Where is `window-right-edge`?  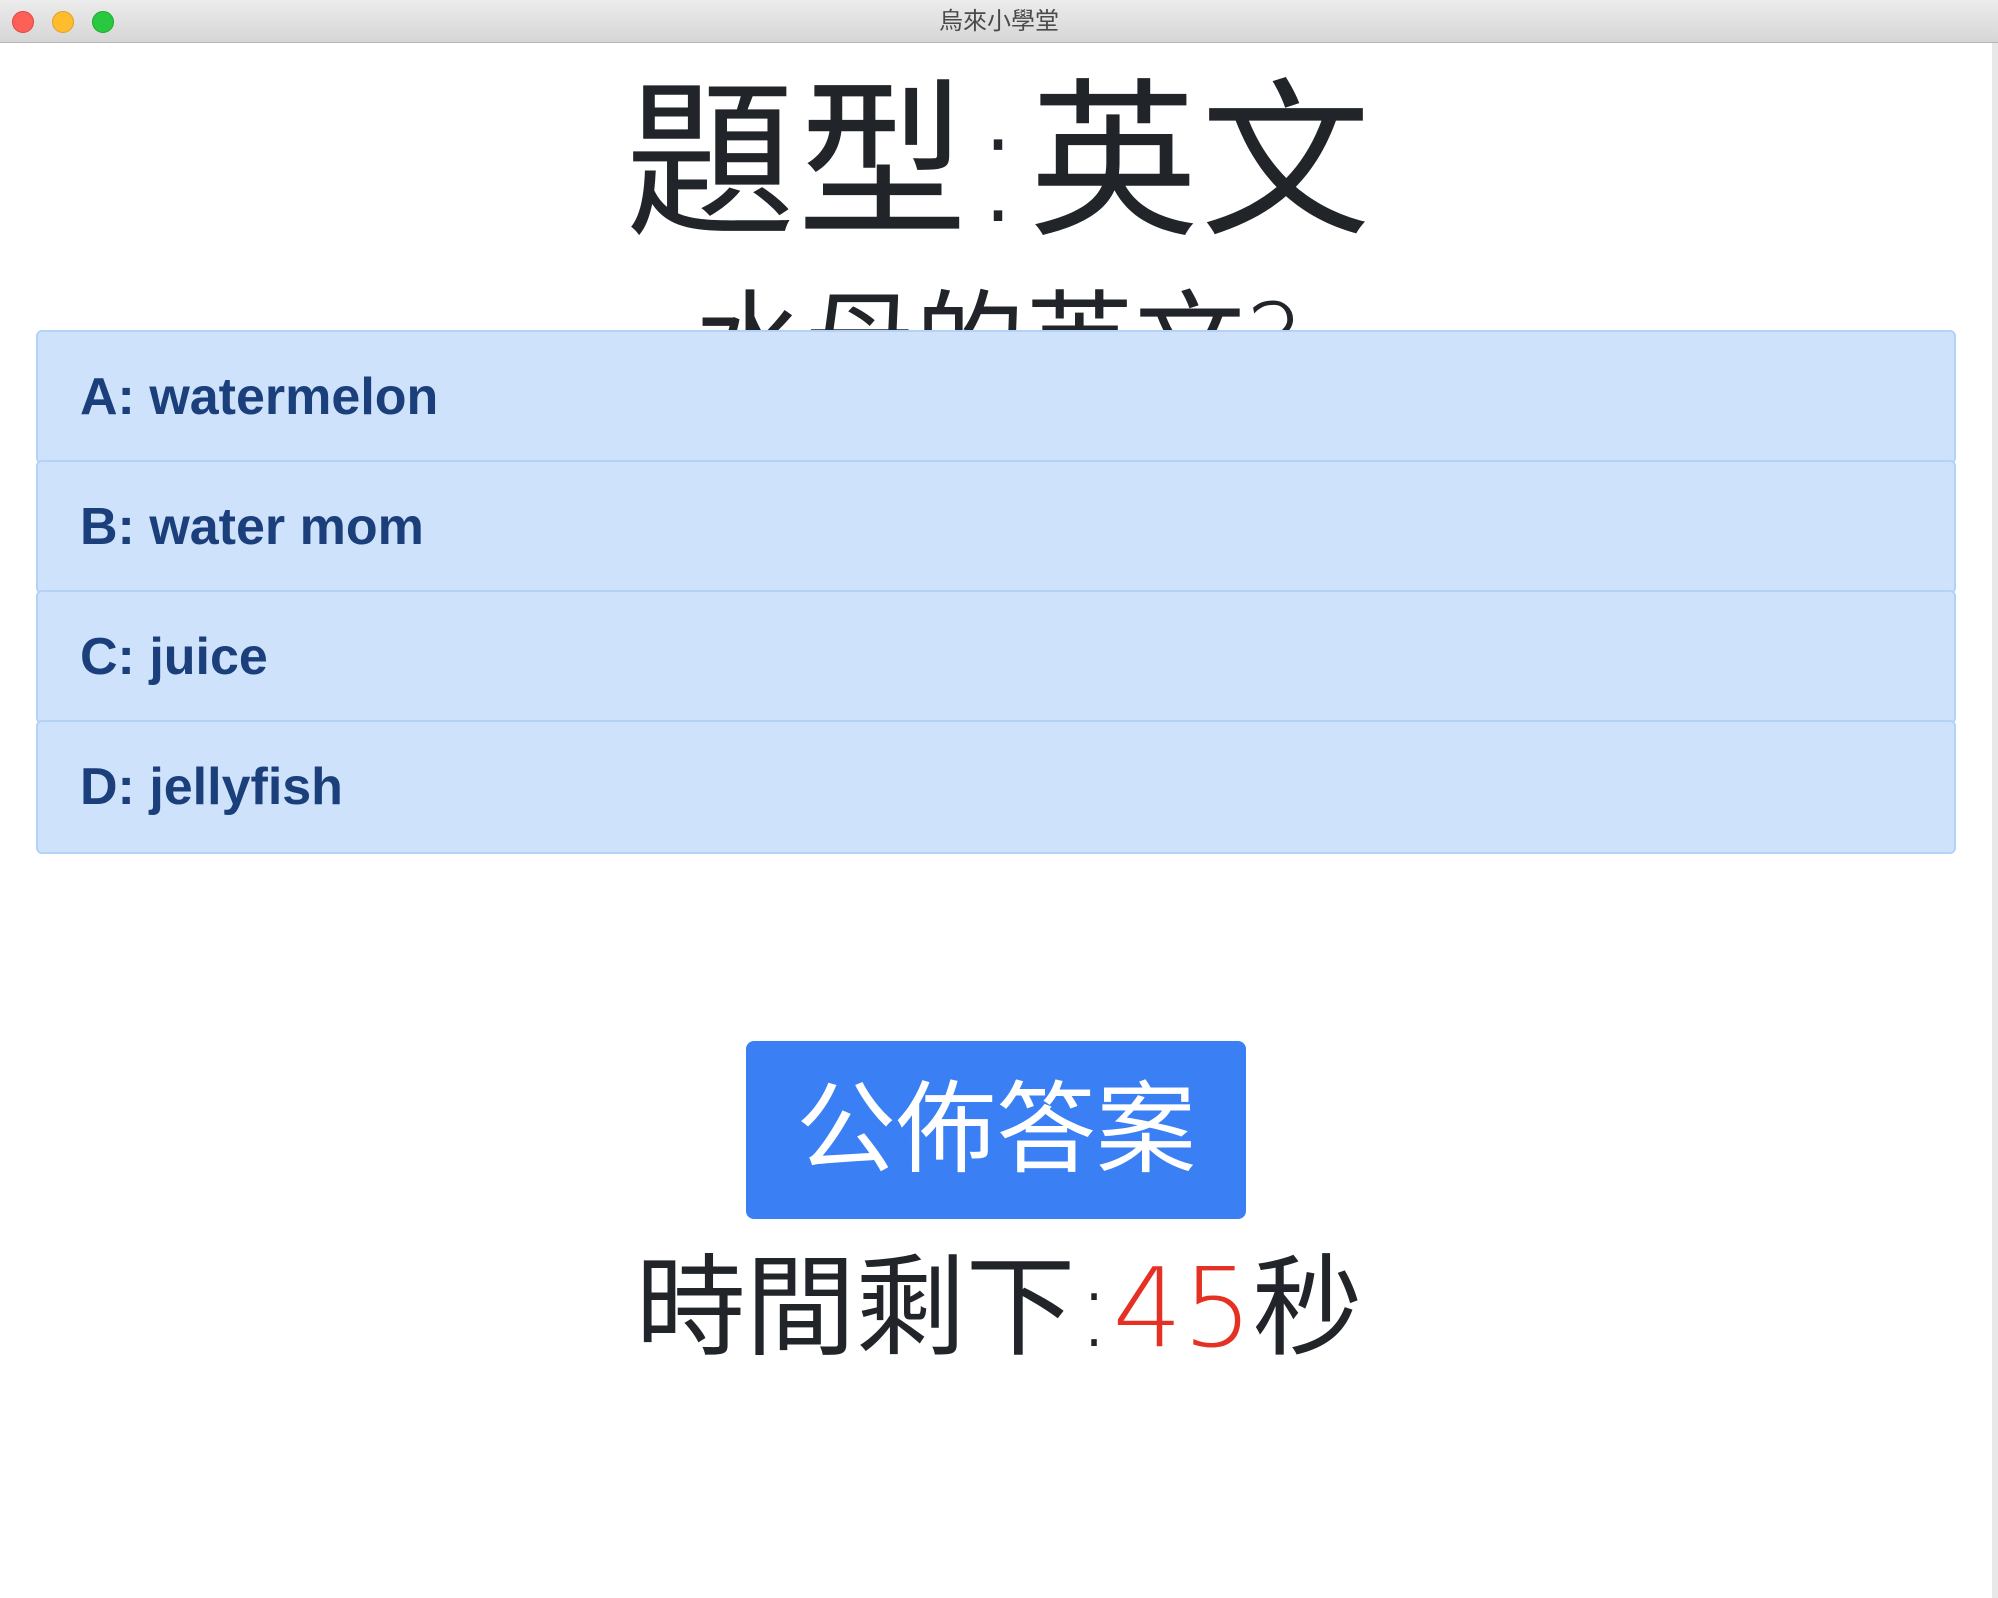 window-right-edge is located at coordinates (1995, 820).